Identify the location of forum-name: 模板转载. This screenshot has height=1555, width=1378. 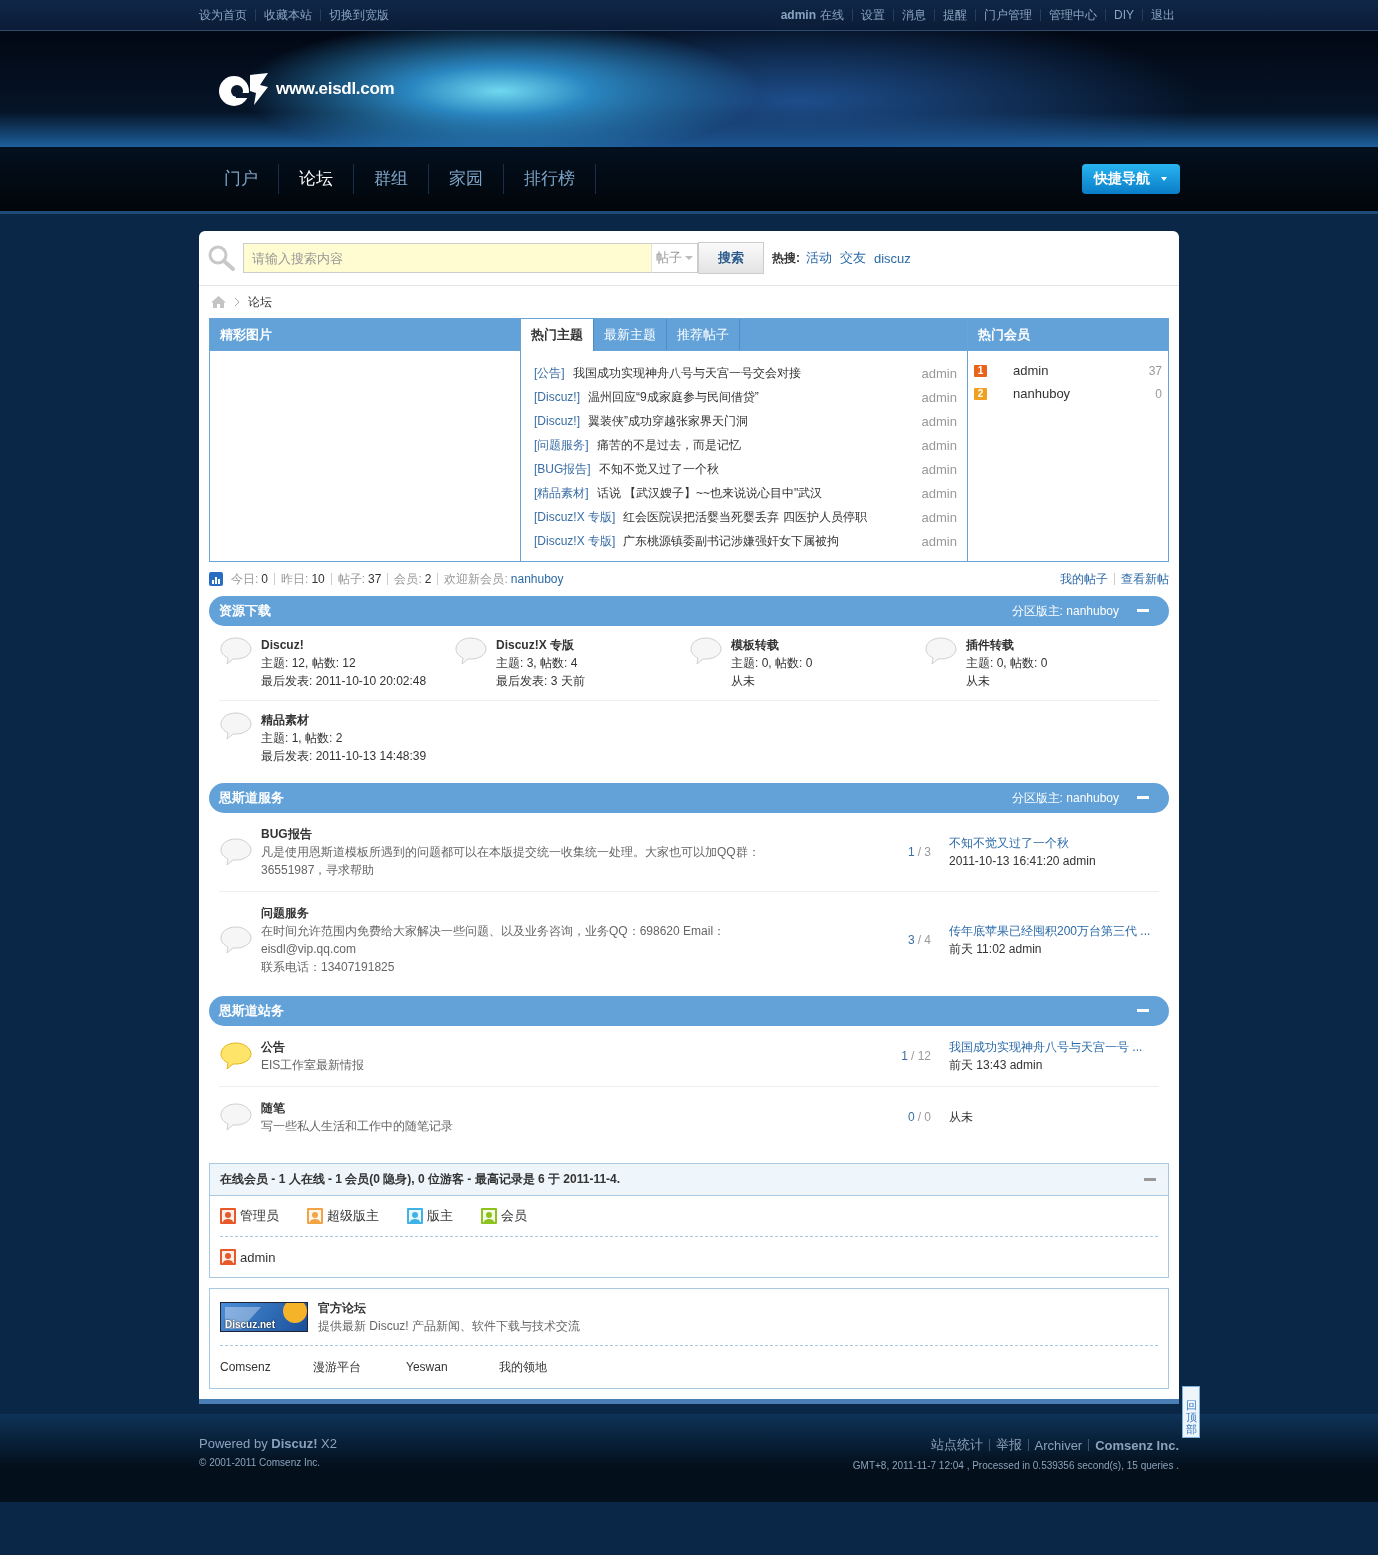
(772, 645).